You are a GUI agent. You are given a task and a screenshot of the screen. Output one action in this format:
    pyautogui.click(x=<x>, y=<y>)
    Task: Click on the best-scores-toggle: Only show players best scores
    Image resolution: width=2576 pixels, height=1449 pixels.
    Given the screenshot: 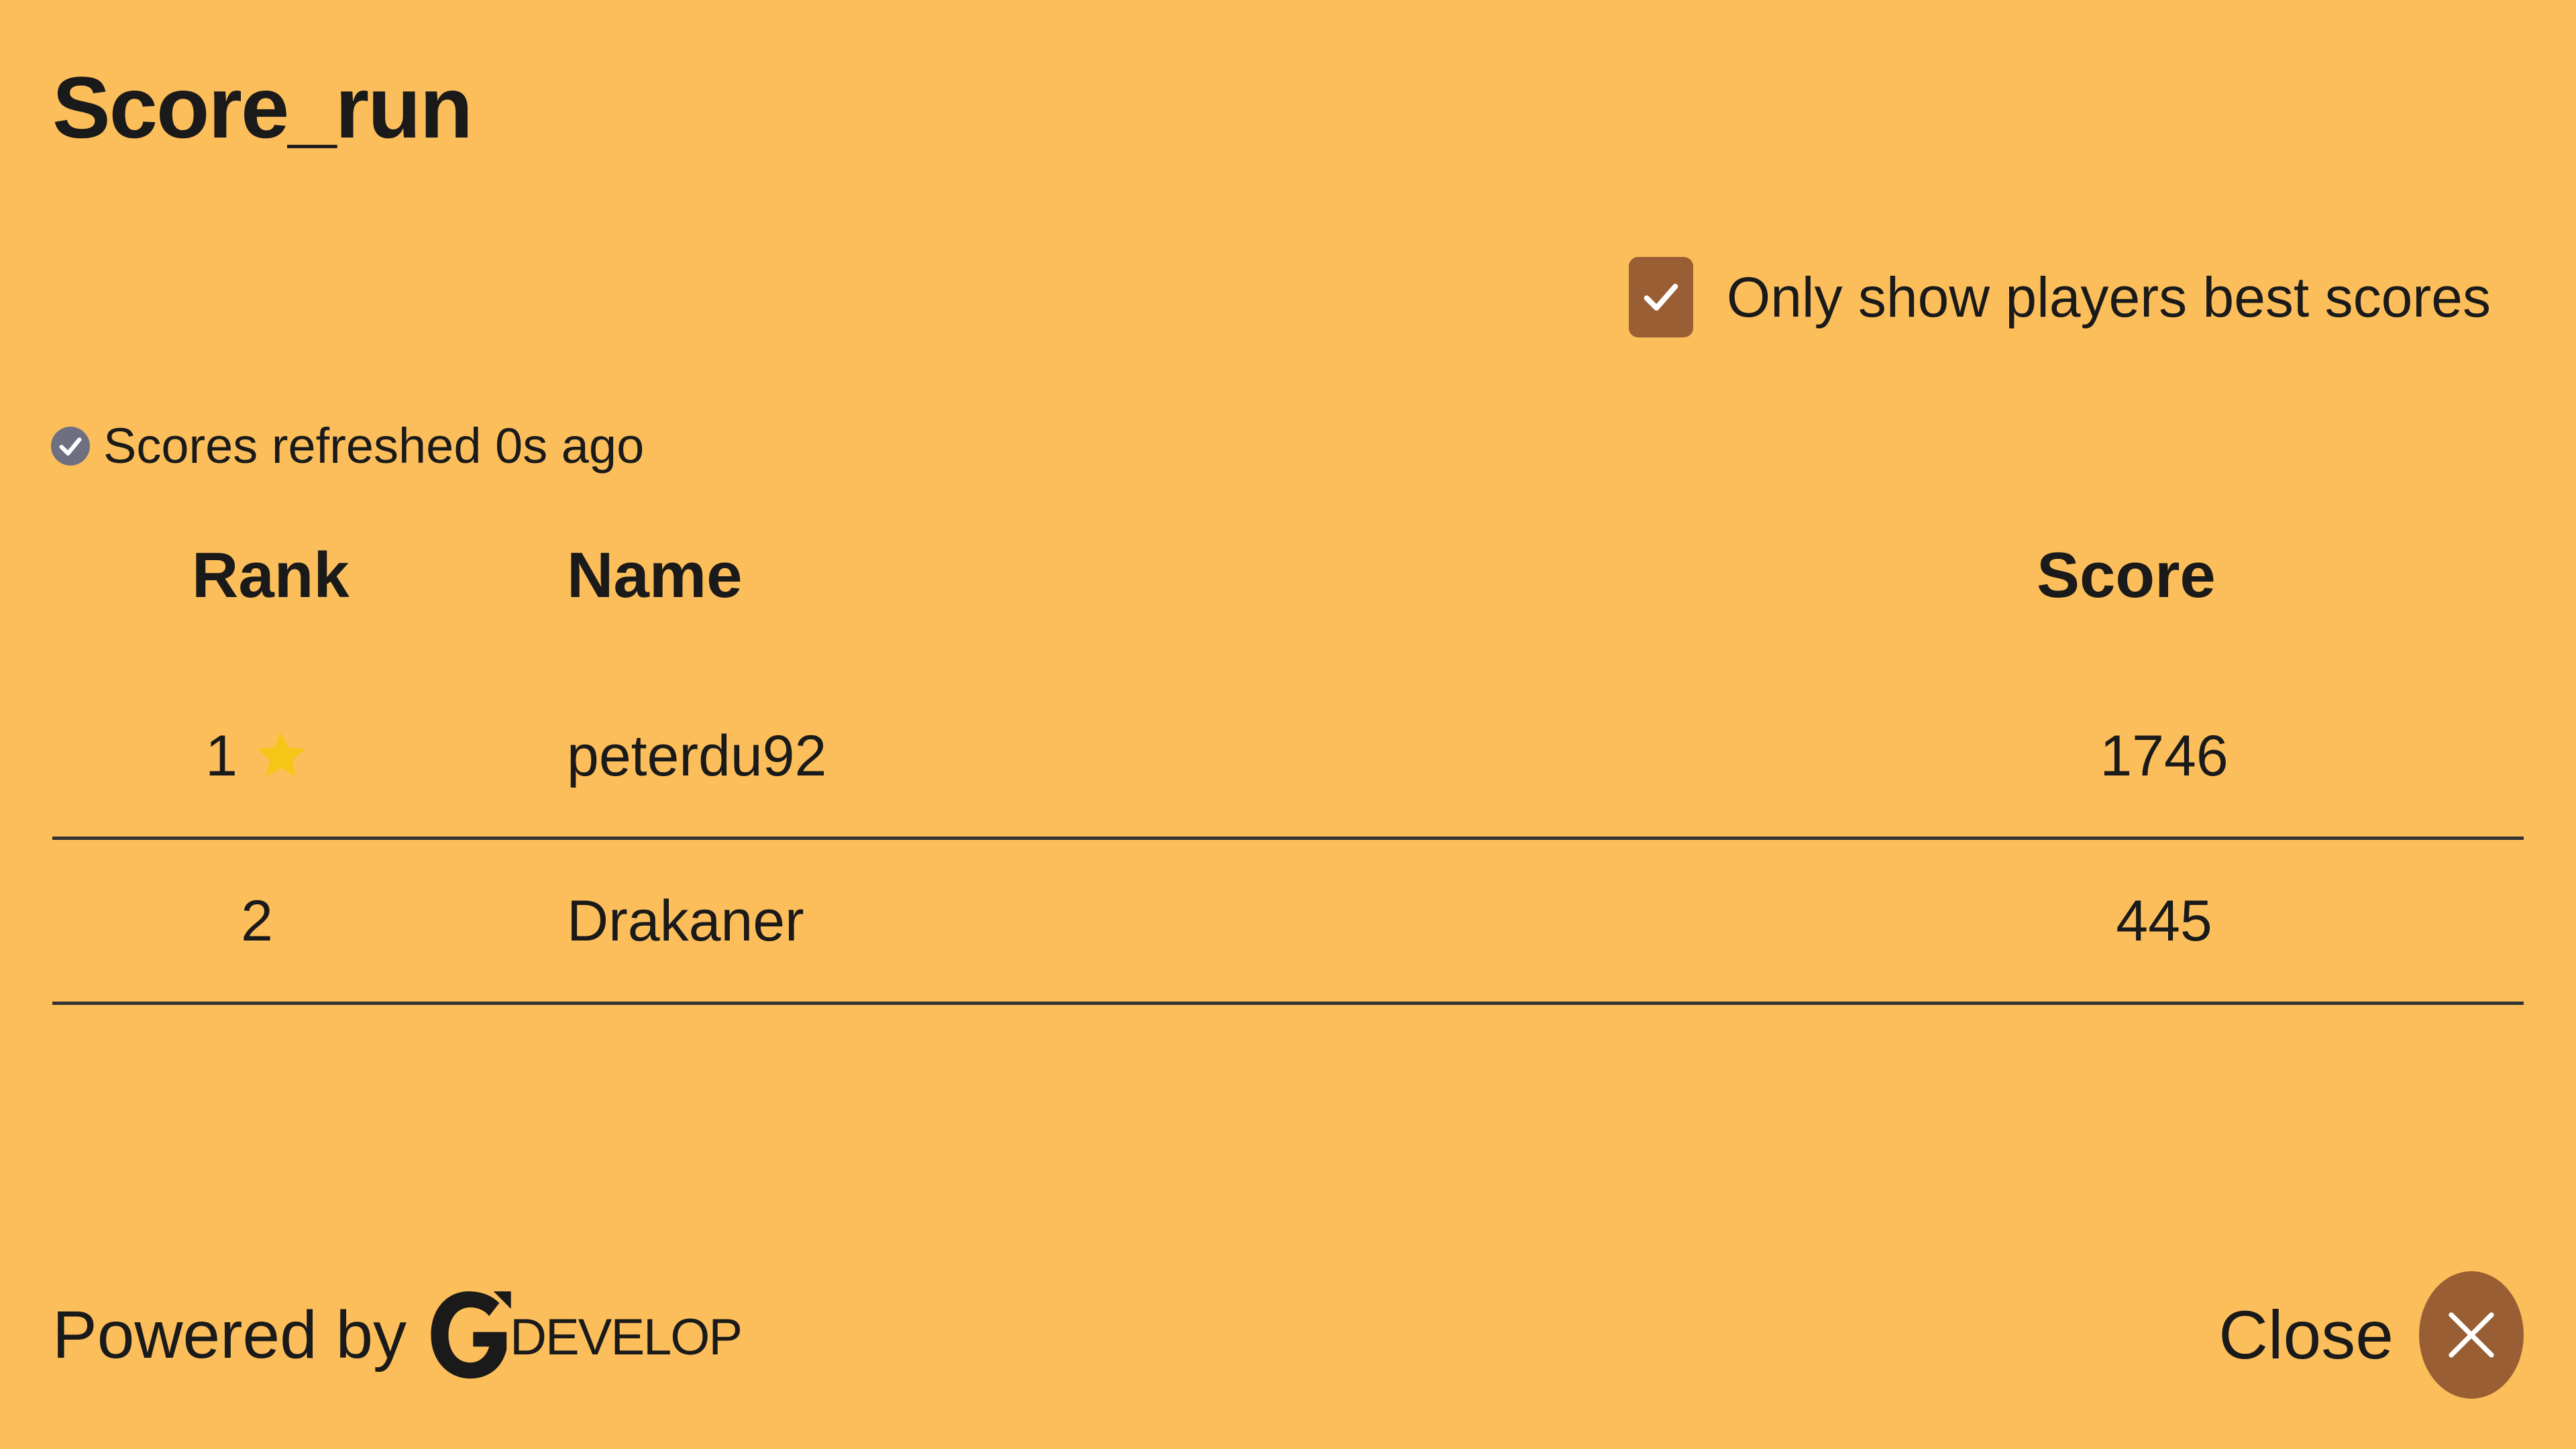 What is the action you would take?
    pyautogui.click(x=2059, y=297)
    